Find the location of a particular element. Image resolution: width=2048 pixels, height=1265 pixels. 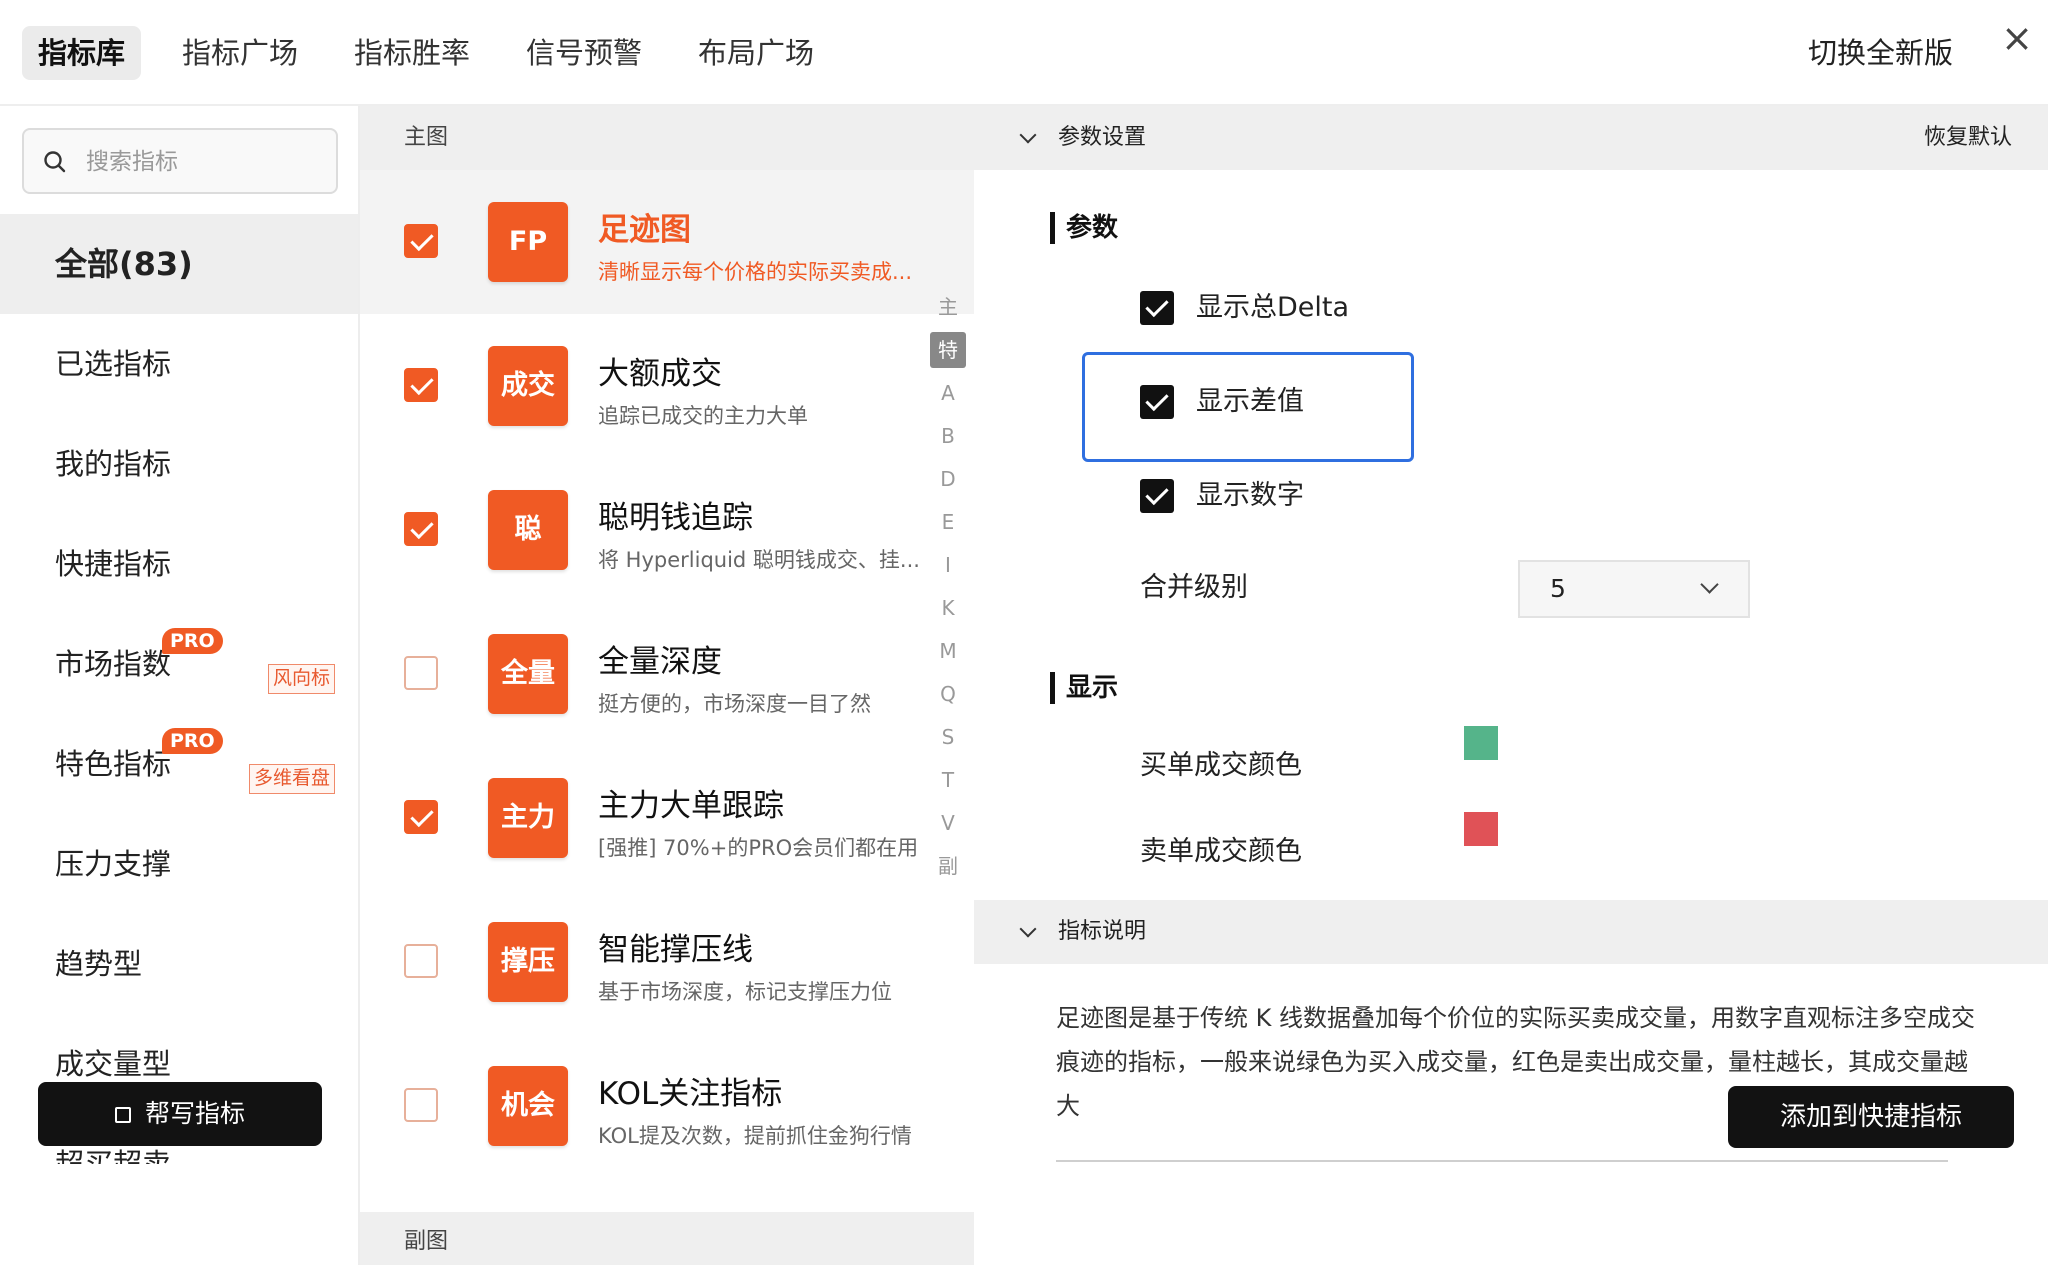

category-mine: 我的指标 is located at coordinates (179, 464).